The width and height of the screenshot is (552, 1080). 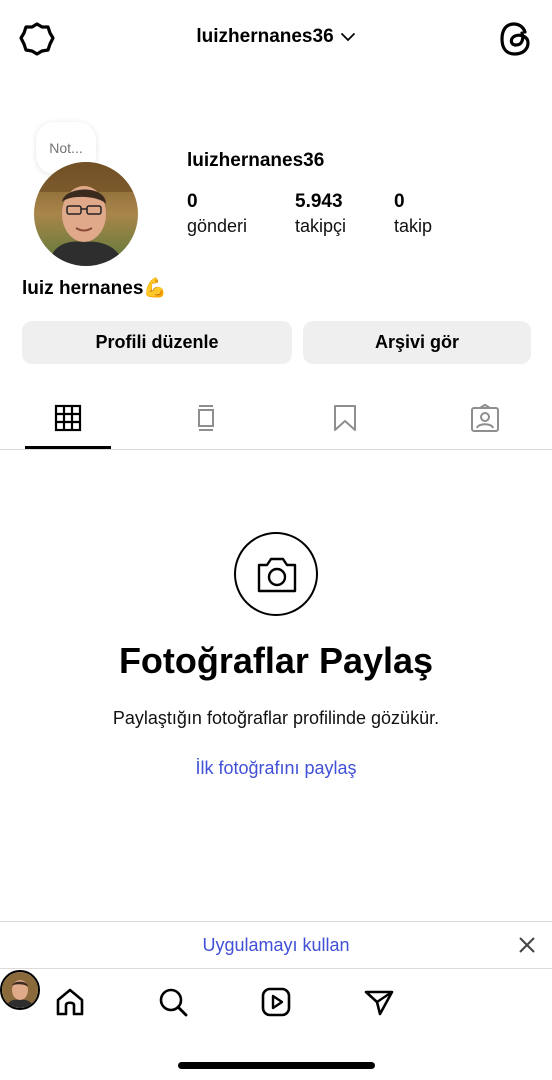 What do you see at coordinates (256, 160) in the screenshot?
I see `profile-username: luizhernanes36` at bounding box center [256, 160].